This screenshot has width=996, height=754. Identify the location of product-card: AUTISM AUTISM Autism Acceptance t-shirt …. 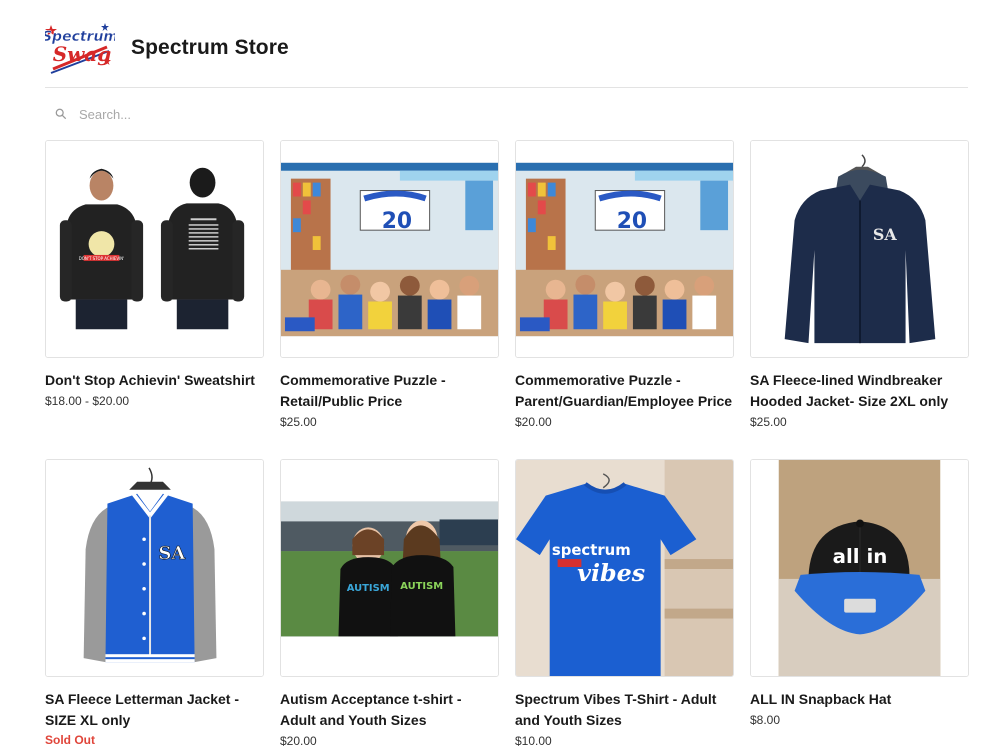
(389, 604).